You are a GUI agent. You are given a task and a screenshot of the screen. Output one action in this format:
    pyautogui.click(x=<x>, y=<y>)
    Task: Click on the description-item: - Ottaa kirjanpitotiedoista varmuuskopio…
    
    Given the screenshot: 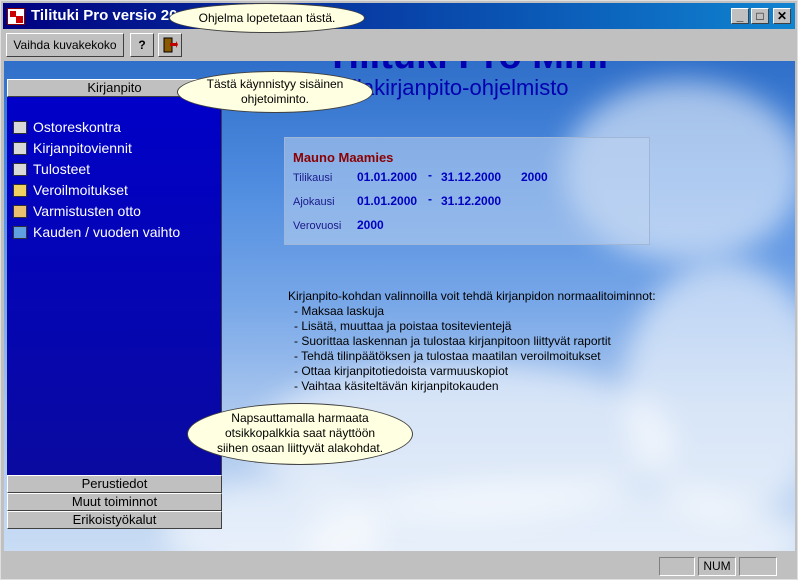 What is the action you would take?
    pyautogui.click(x=401, y=371)
    